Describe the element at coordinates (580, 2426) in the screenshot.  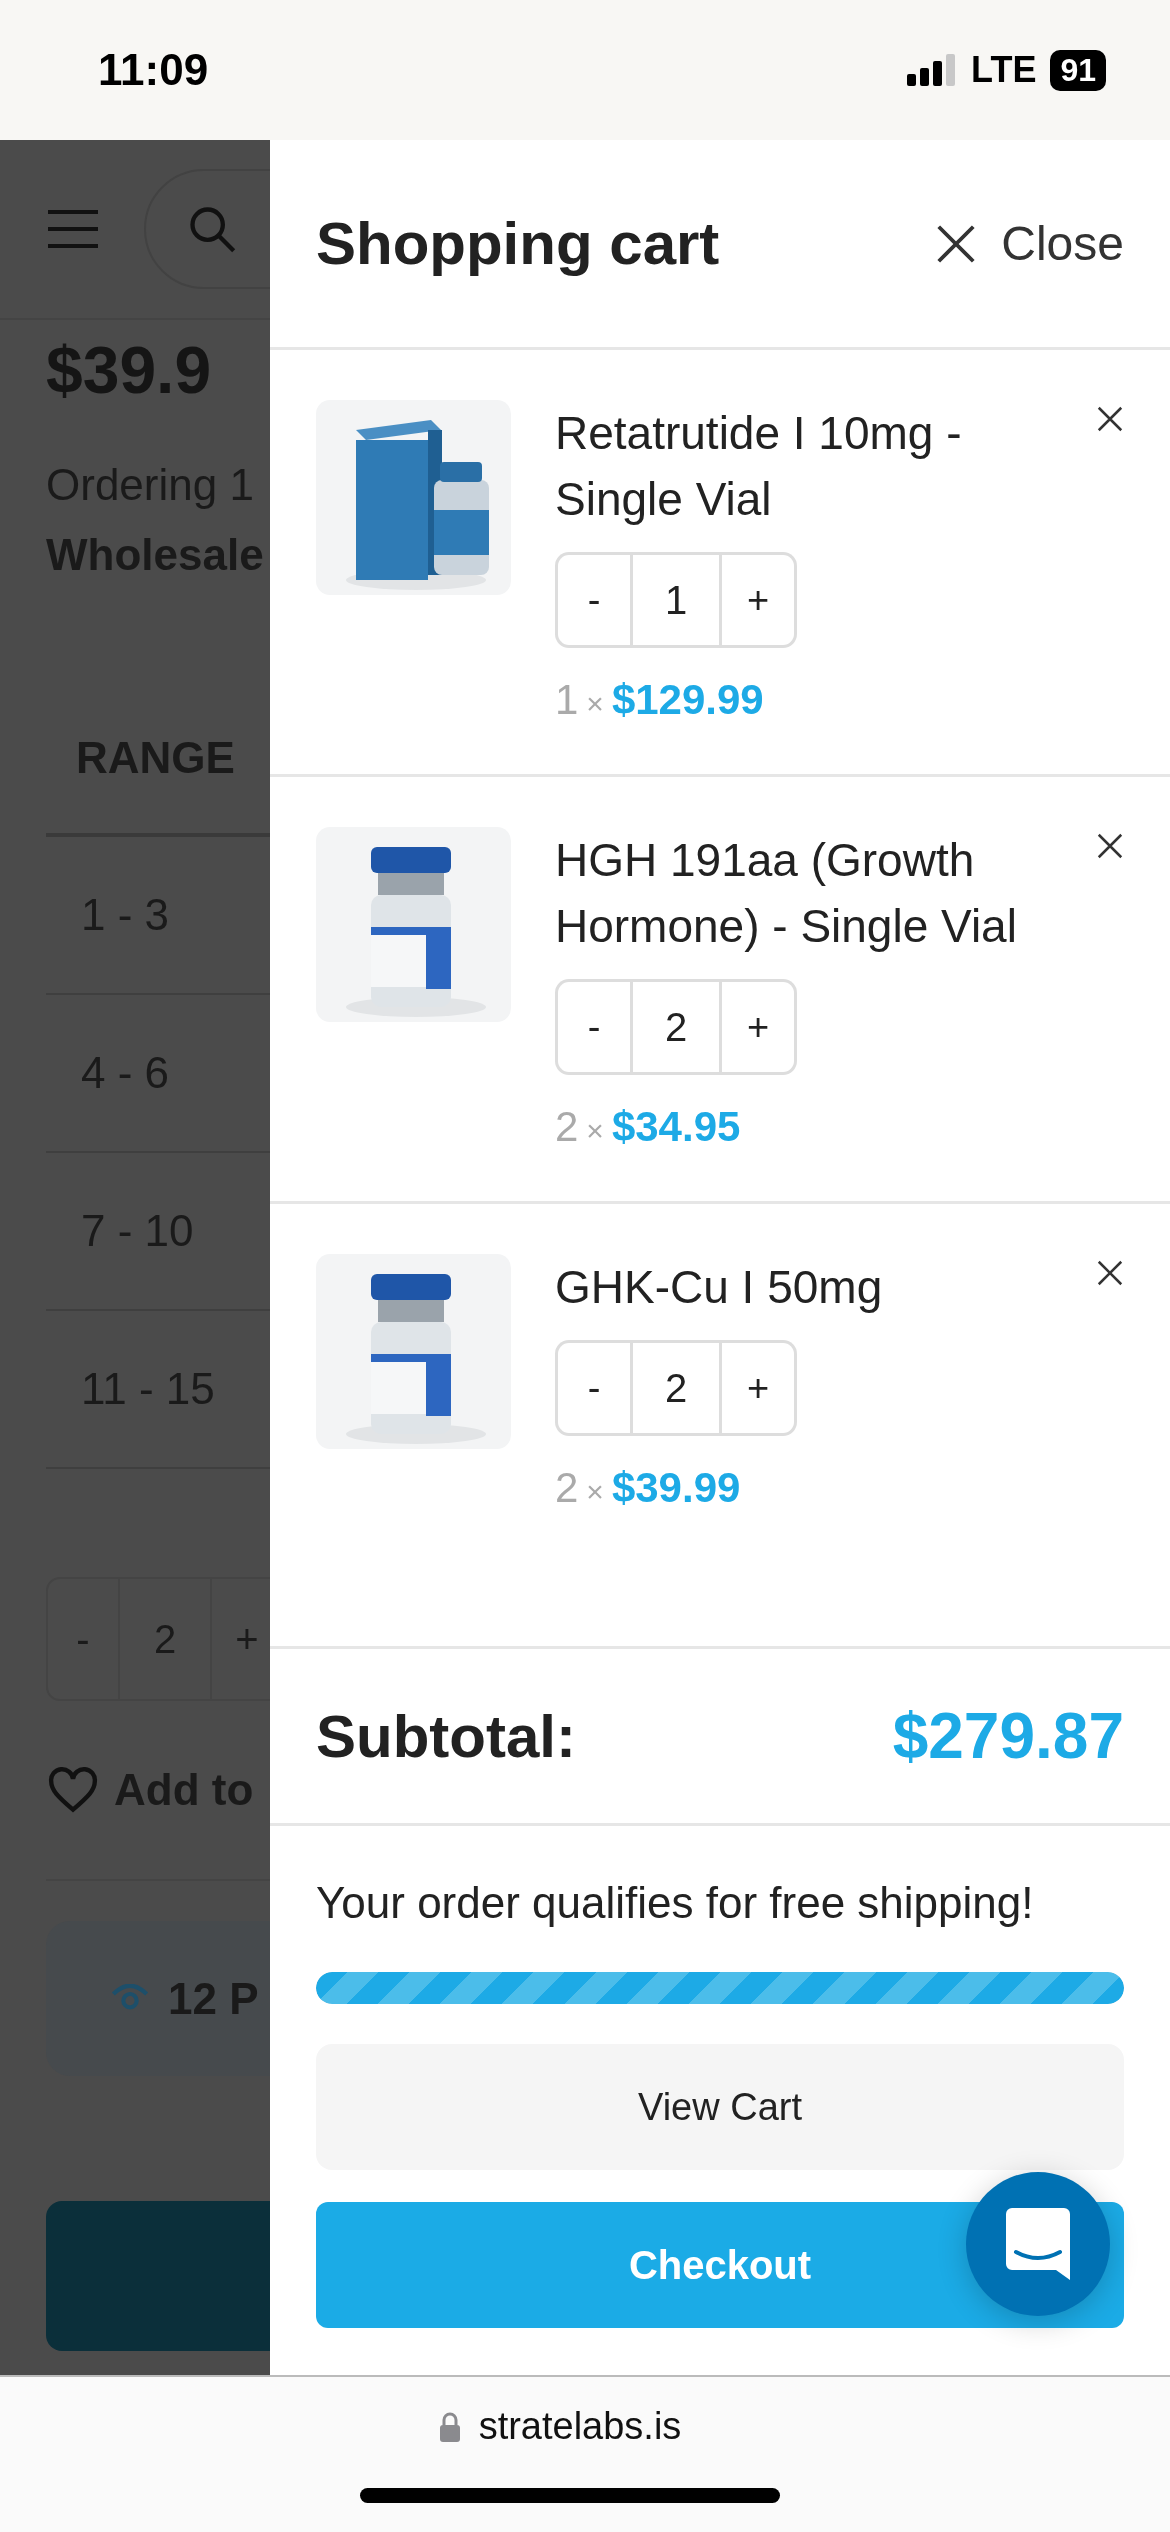
I see `url-text: stratelabs.is` at that location.